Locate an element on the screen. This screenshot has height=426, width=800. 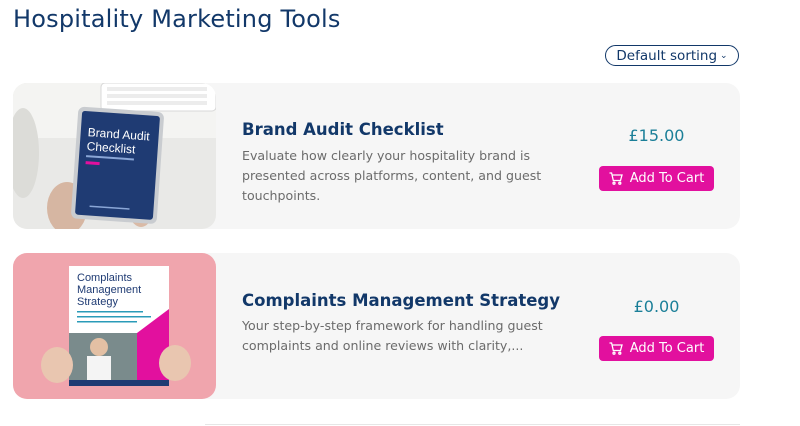
product-title: Complaints Management Strategy is located at coordinates (401, 300).